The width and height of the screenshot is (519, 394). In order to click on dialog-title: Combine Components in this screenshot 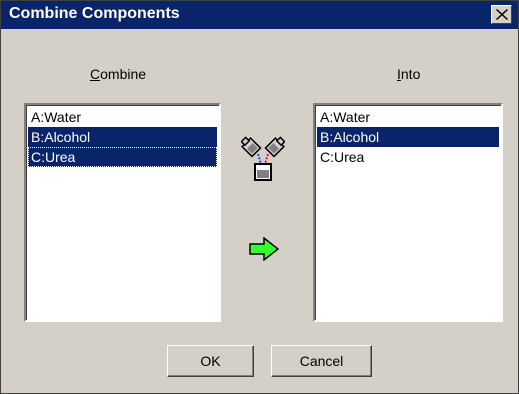, I will do `click(94, 13)`.